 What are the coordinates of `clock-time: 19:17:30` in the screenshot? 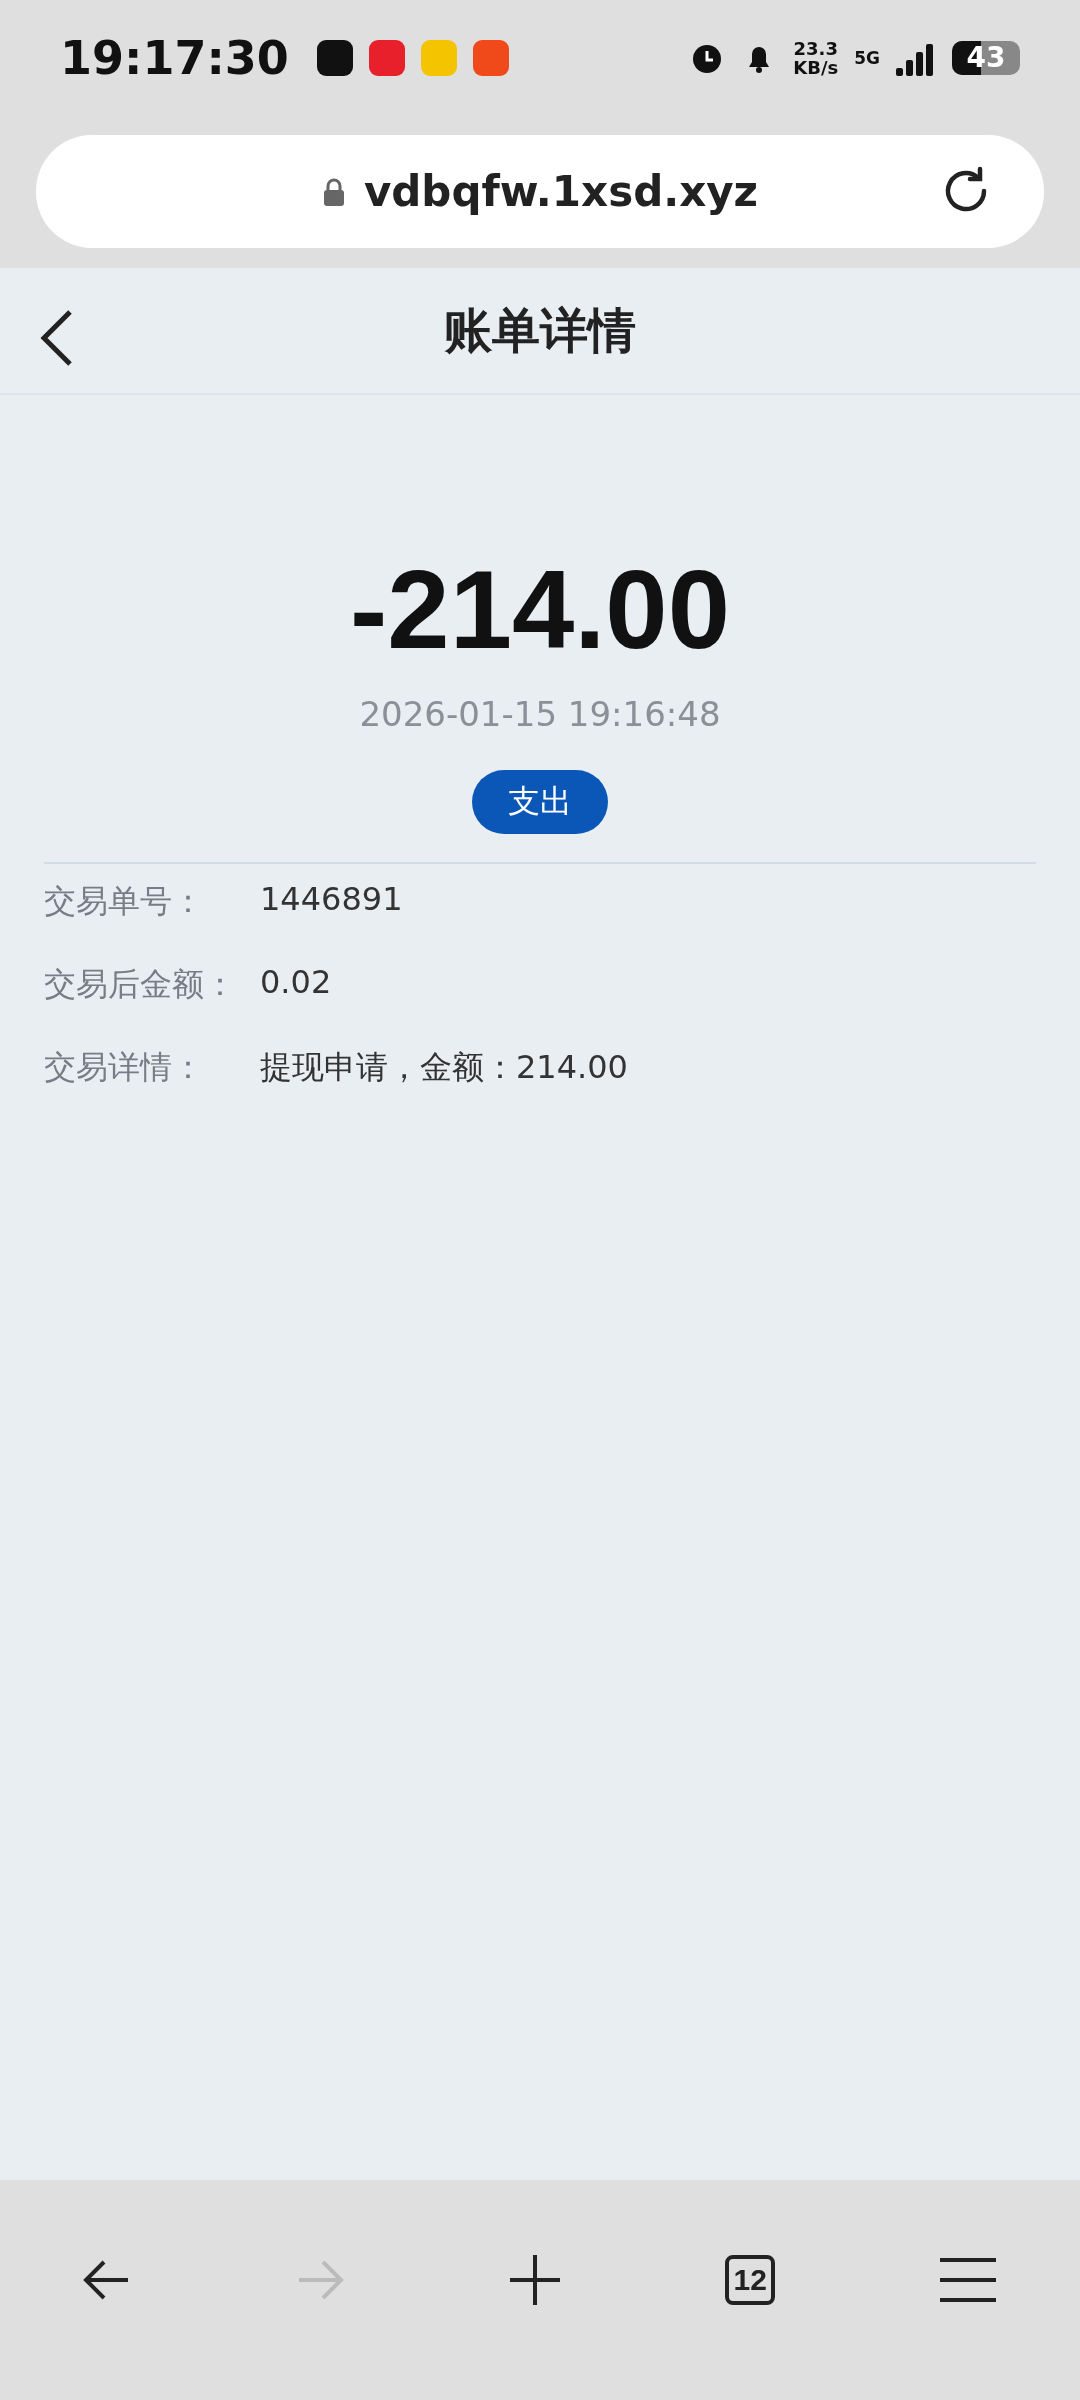 It's located at (174, 57).